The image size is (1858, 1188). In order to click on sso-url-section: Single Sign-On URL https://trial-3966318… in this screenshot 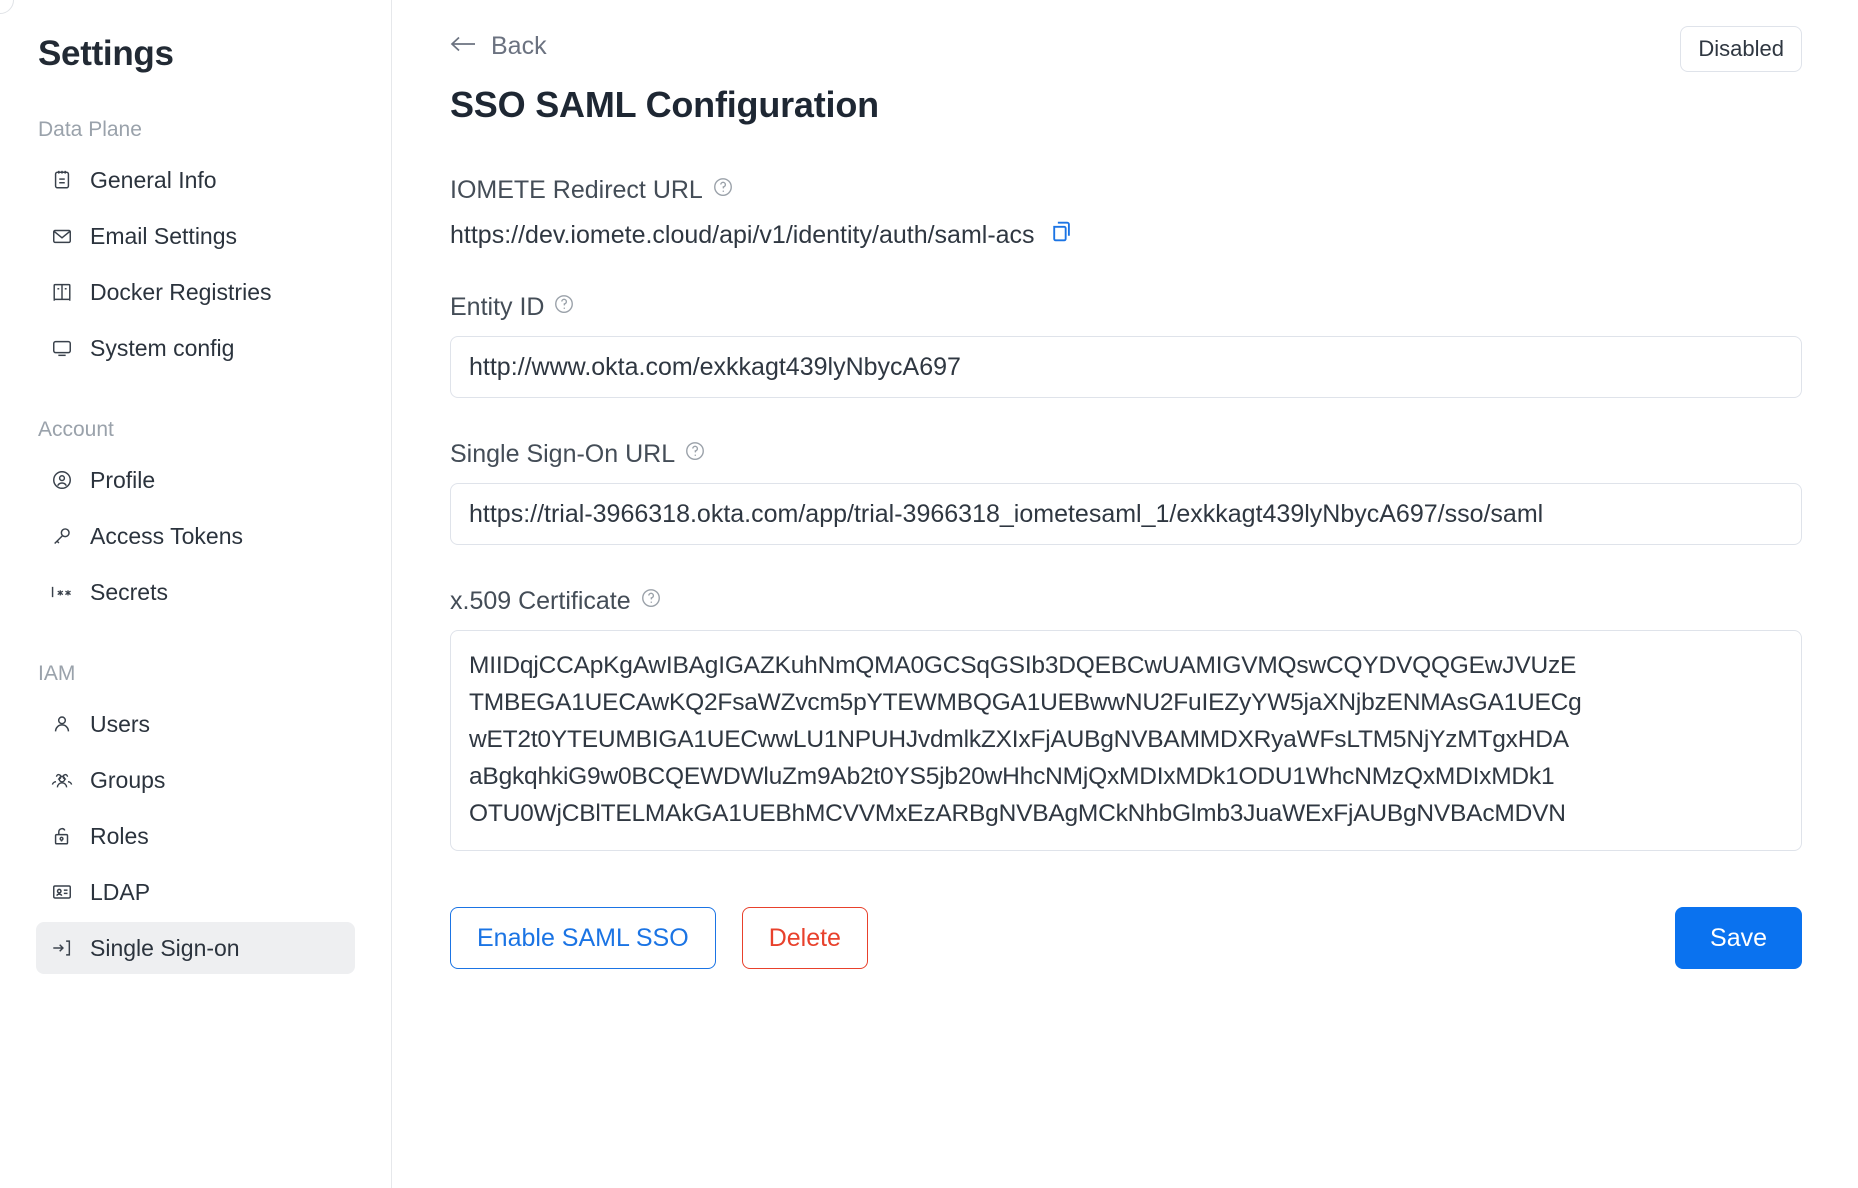, I will do `click(1126, 492)`.